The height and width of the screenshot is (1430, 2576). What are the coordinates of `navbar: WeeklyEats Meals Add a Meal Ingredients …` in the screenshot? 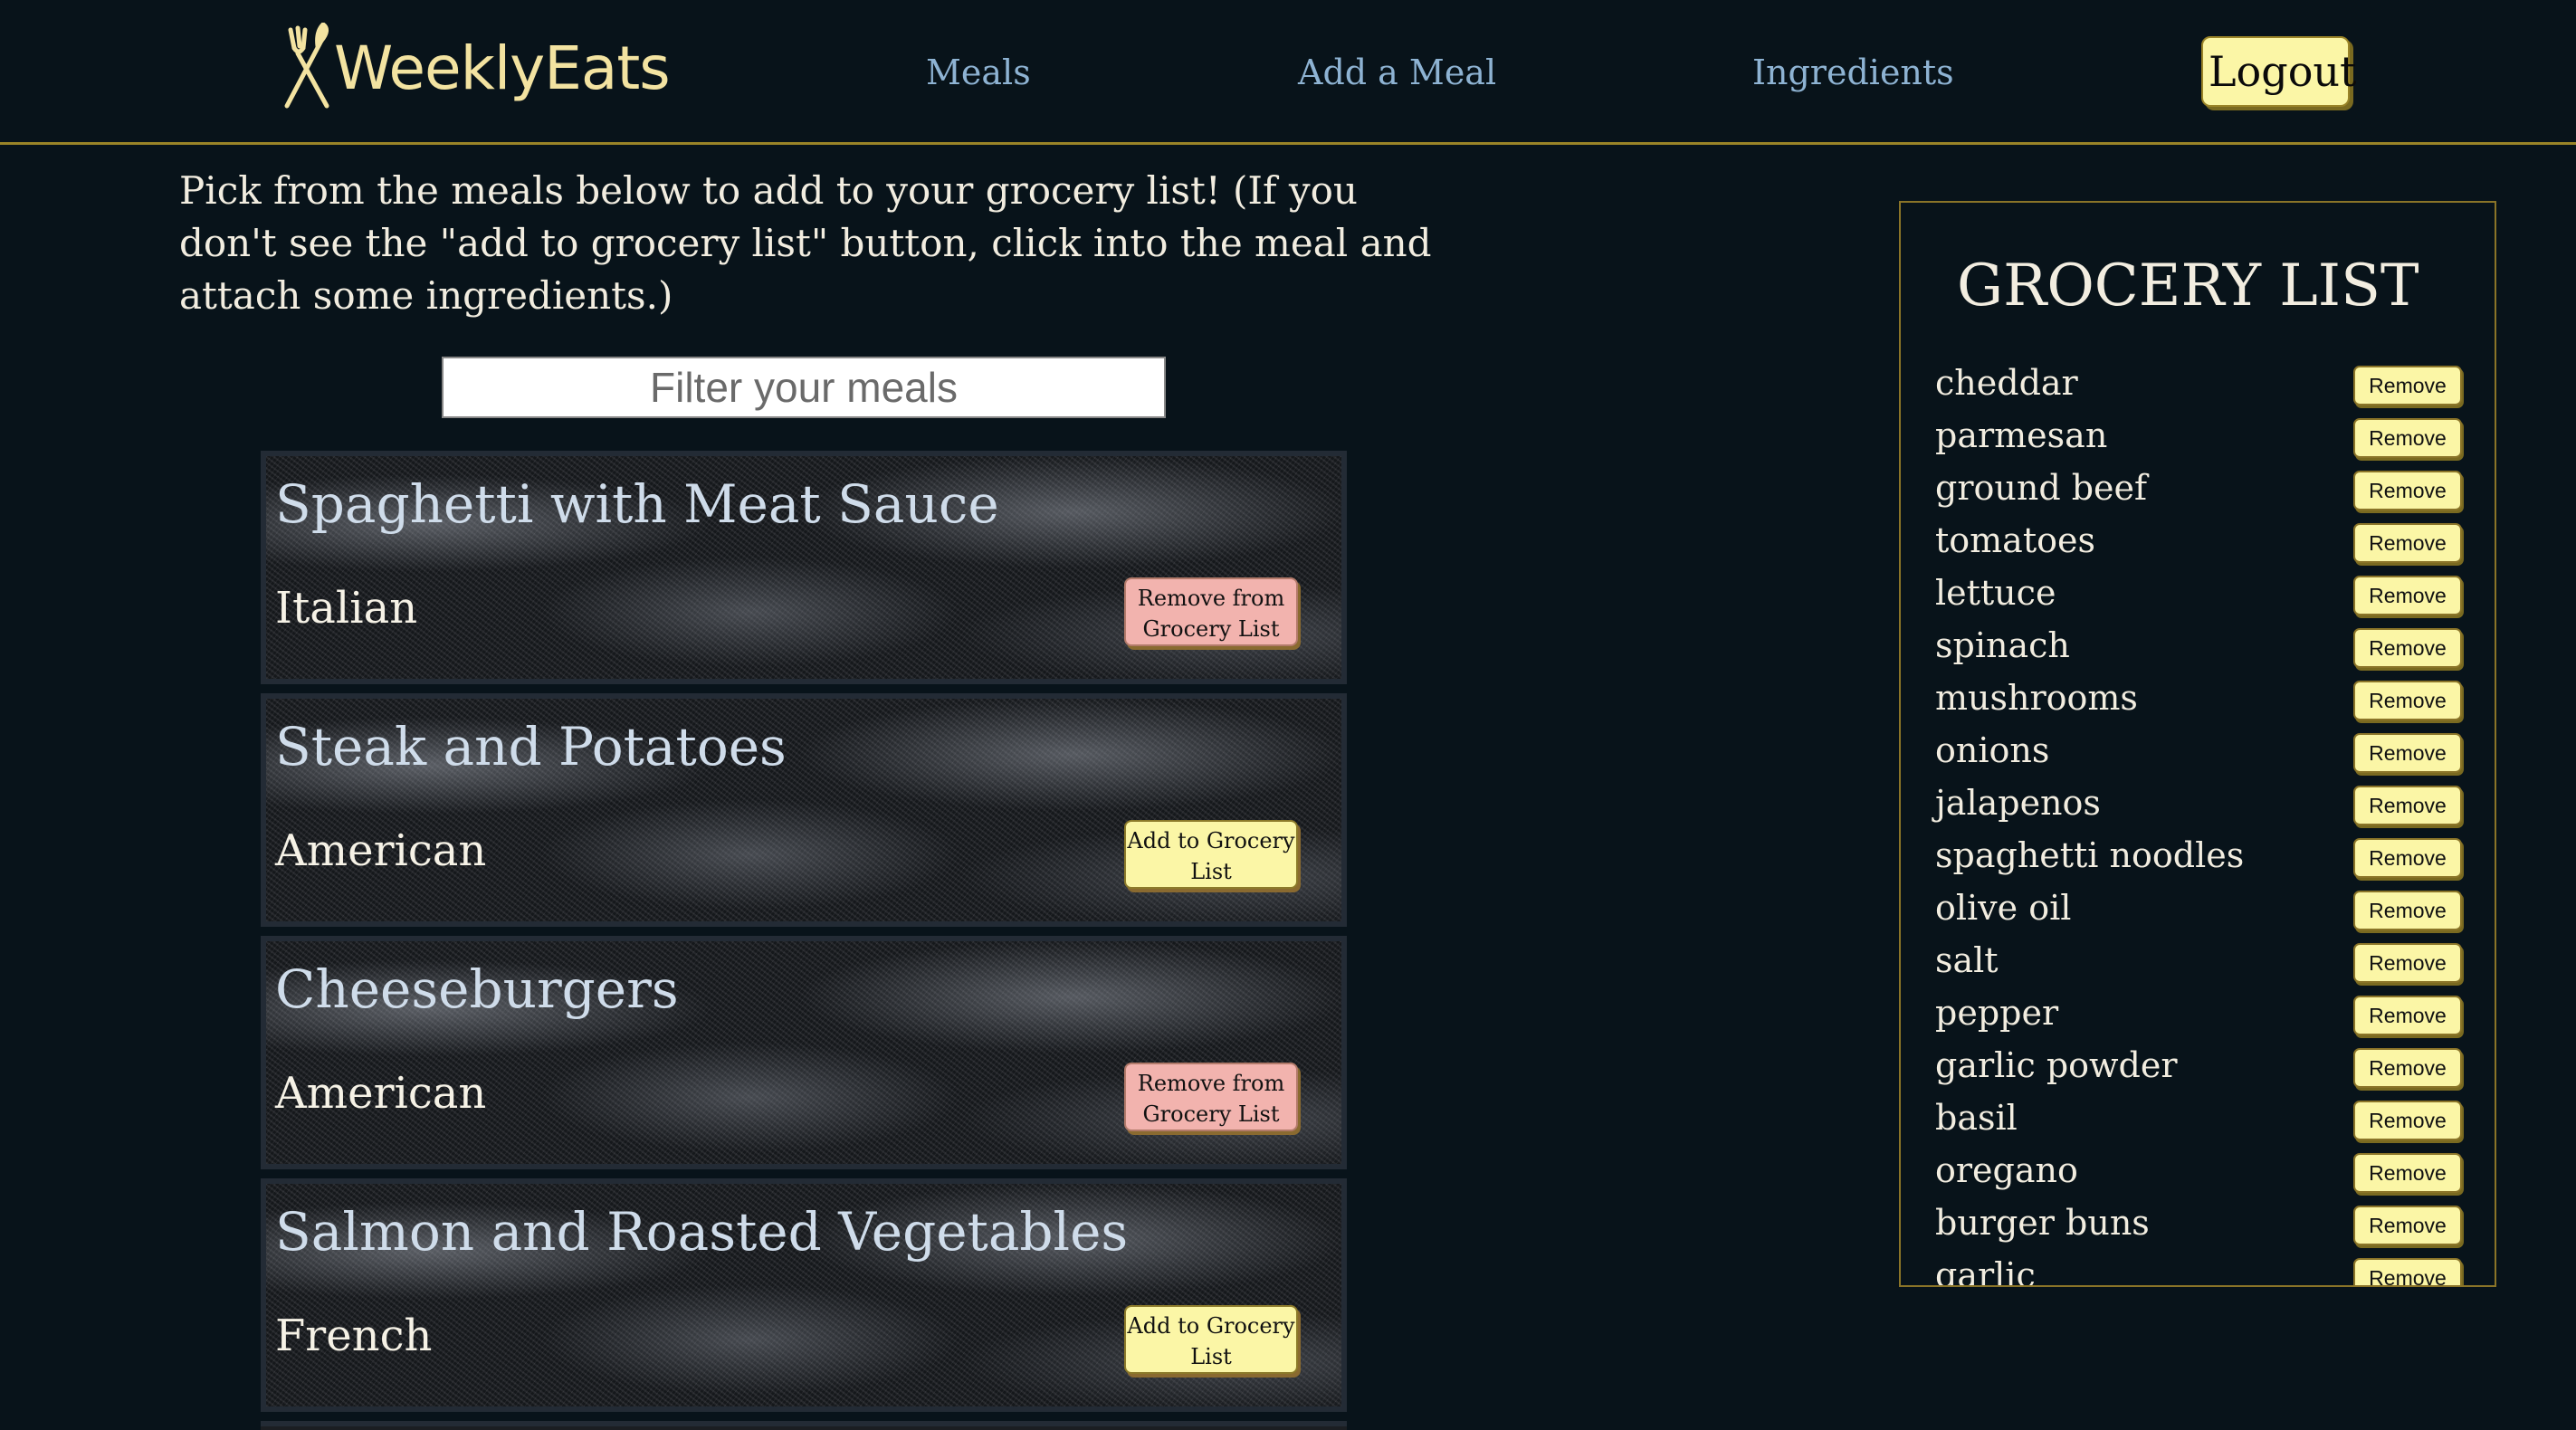 It's located at (1288, 72).